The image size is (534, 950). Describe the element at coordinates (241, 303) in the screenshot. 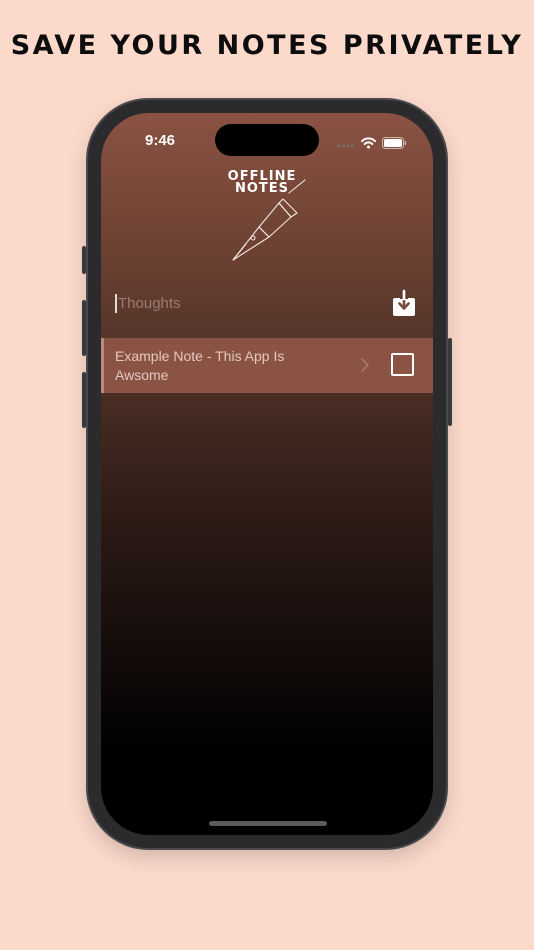

I see `note-input` at that location.